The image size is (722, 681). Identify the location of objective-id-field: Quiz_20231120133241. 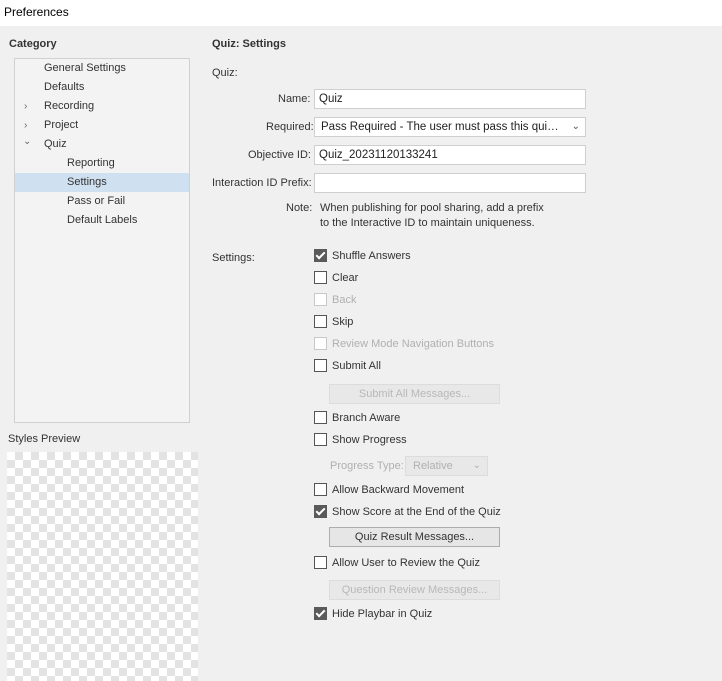
(450, 155).